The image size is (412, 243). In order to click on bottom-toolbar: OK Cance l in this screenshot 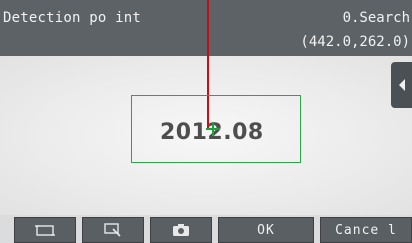, I will do `click(206, 229)`.